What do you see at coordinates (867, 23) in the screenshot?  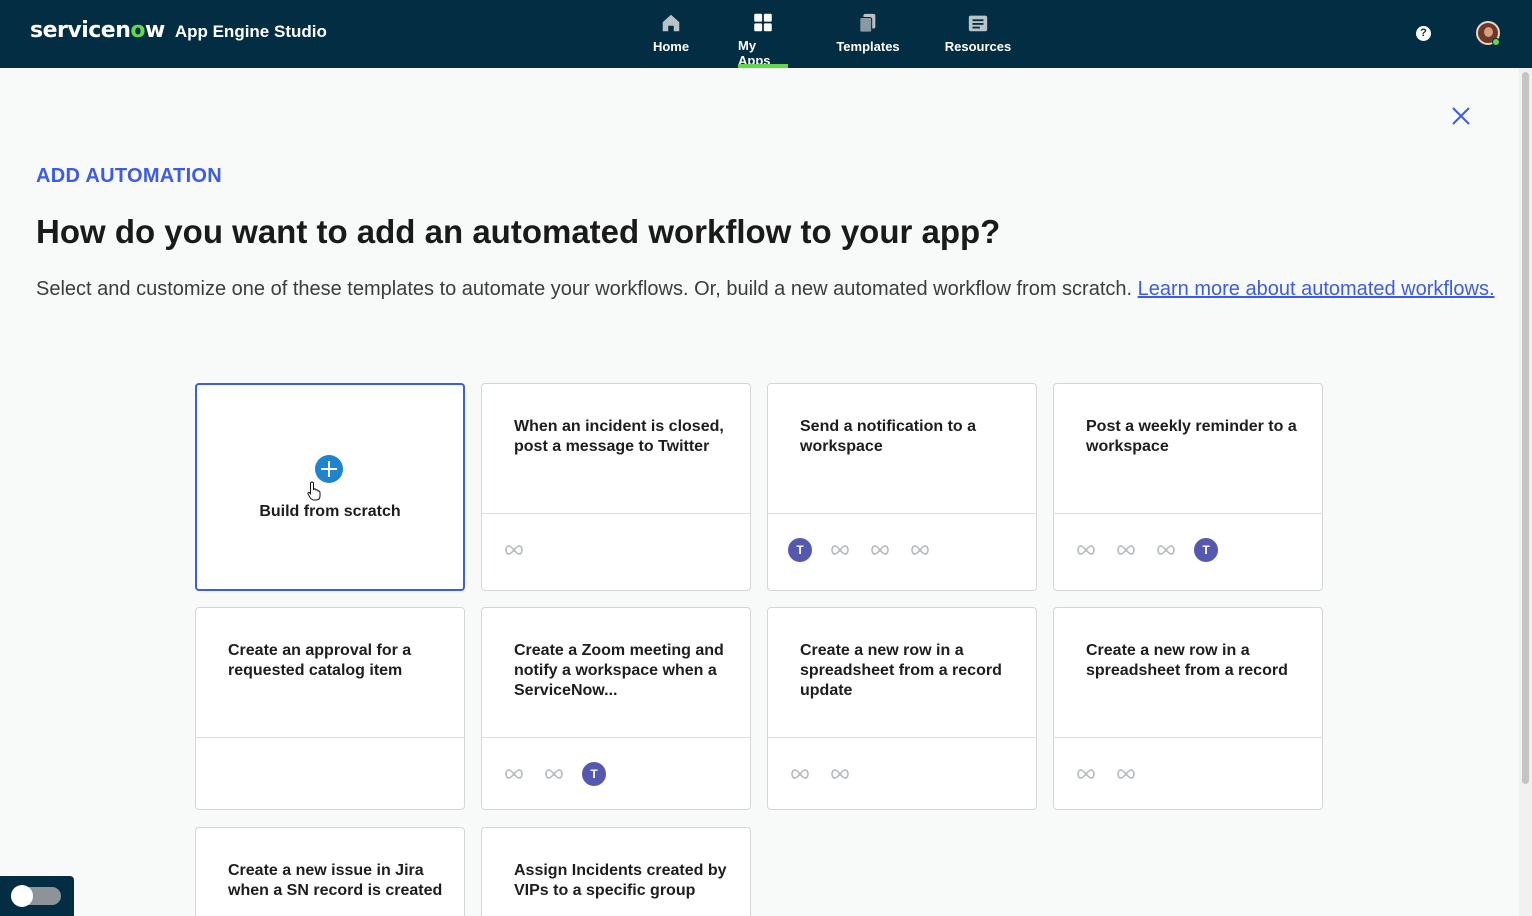 I see `templates-icon` at bounding box center [867, 23].